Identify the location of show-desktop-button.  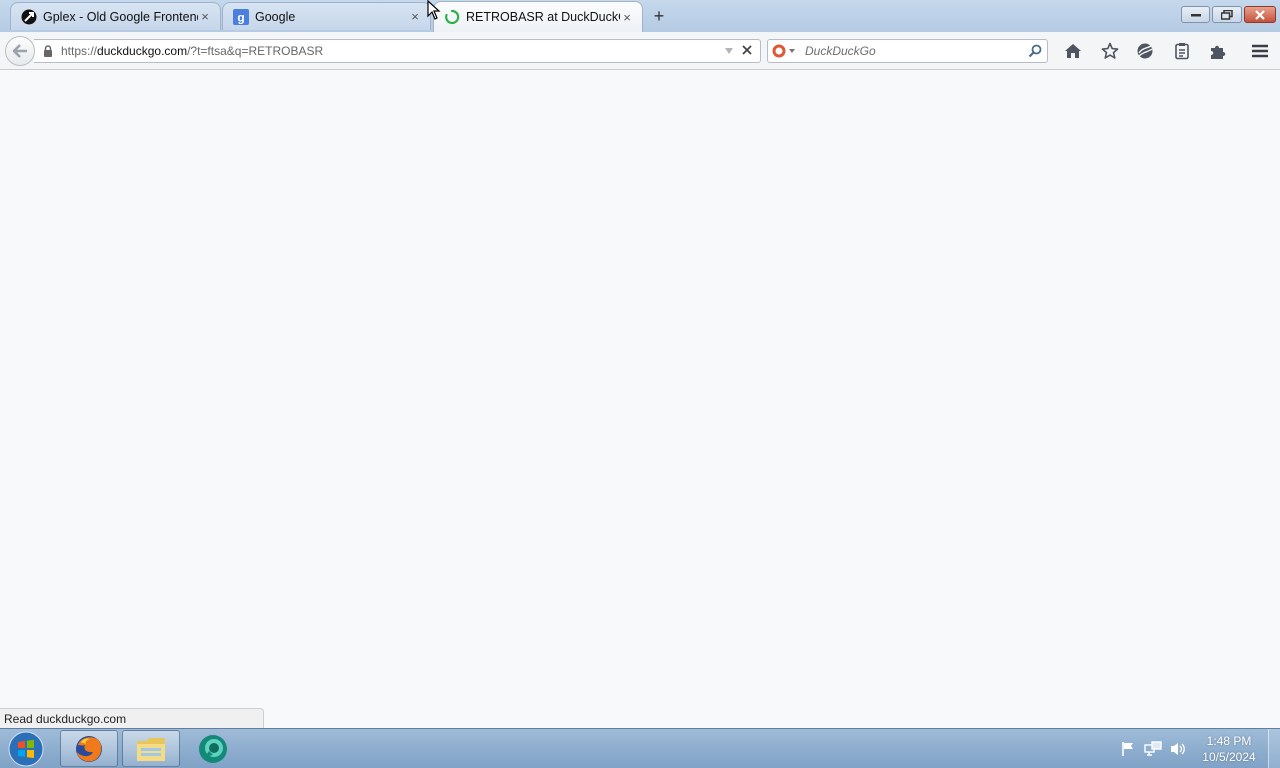
(1274, 748).